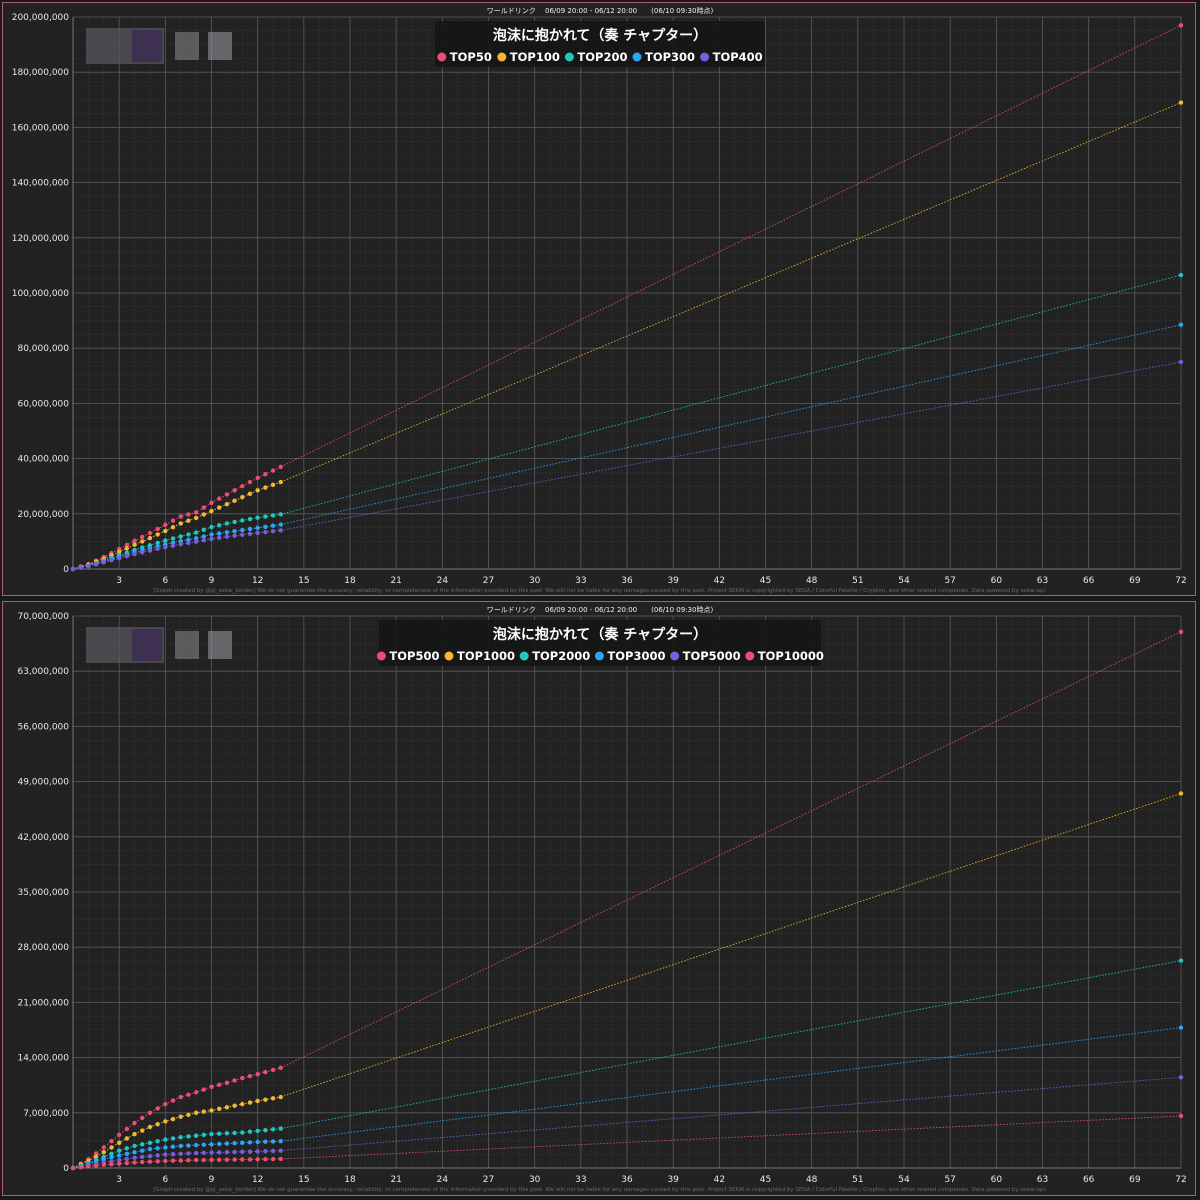  Describe the element at coordinates (443, 581) in the screenshot. I see `x-tick-label: 24` at that location.